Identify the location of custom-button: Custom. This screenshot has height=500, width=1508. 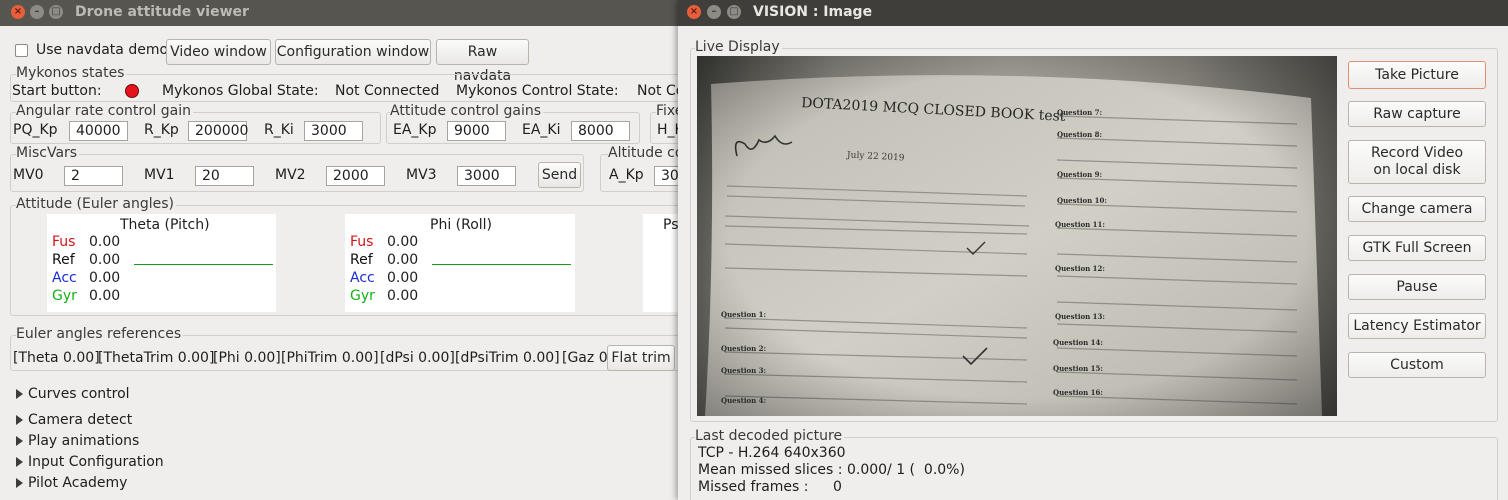
(1417, 365).